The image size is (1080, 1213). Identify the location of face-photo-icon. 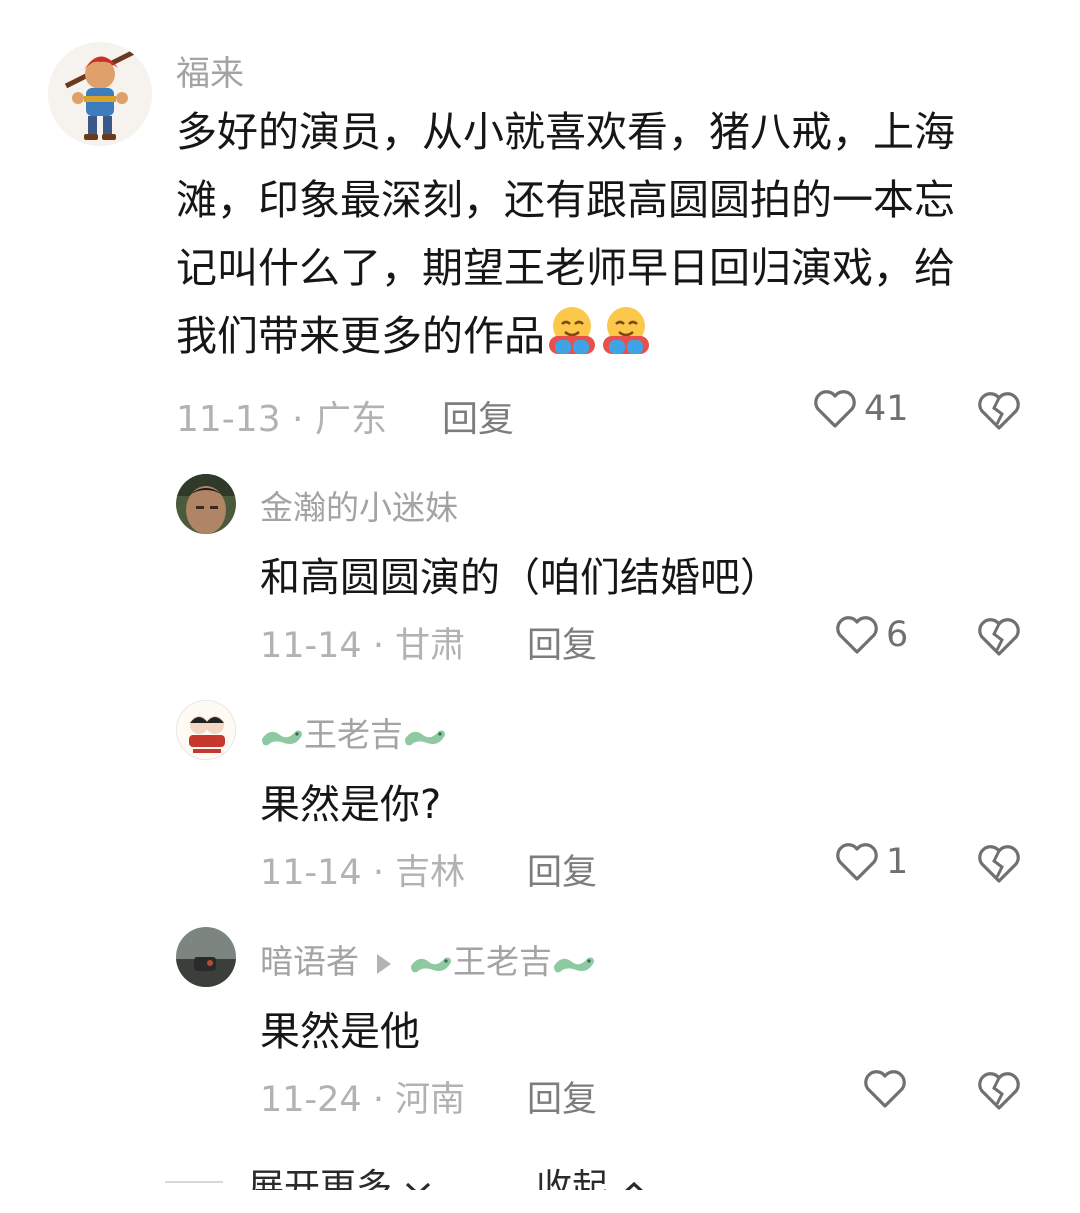
(206, 504).